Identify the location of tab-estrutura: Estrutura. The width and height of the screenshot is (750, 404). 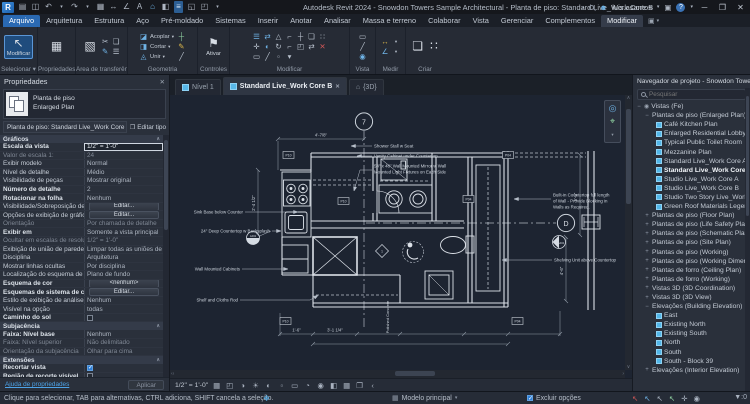
(109, 21).